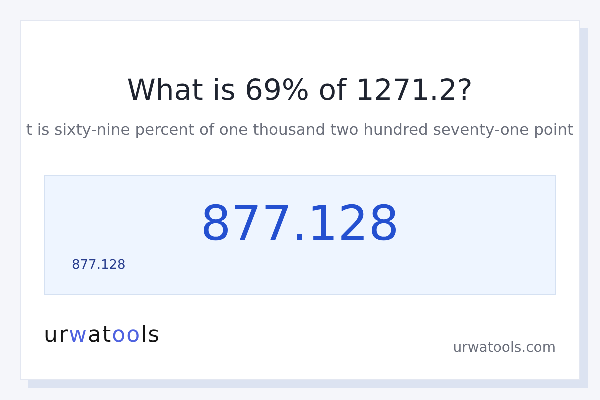  Describe the element at coordinates (300, 130) in the screenshot. I see `subtitle: t is sixty-nine percent of one thousand two hundred seventy-one point` at that location.